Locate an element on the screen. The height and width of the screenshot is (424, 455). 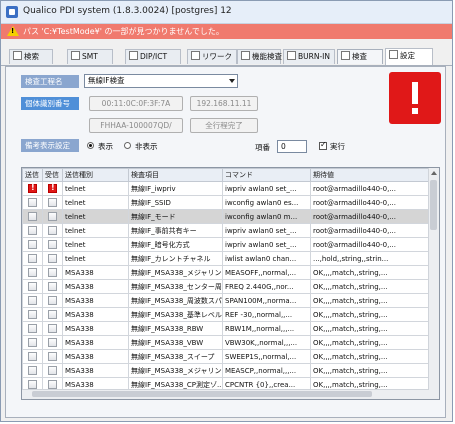
tab-rework: リワーク is located at coordinates (212, 56).